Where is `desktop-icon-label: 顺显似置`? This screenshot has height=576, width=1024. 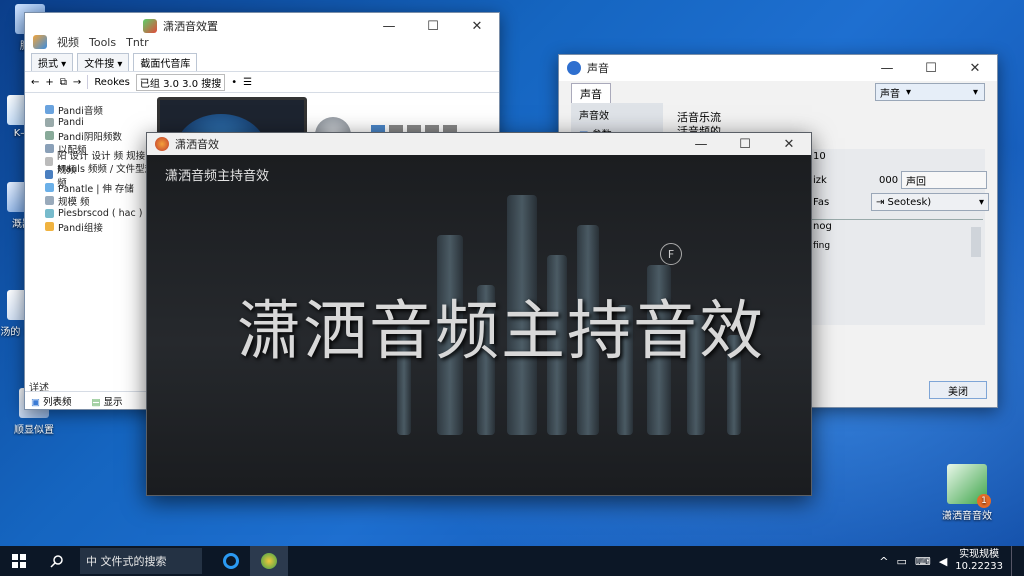
desktop-icon-label: 顺显似置 is located at coordinates (34, 430).